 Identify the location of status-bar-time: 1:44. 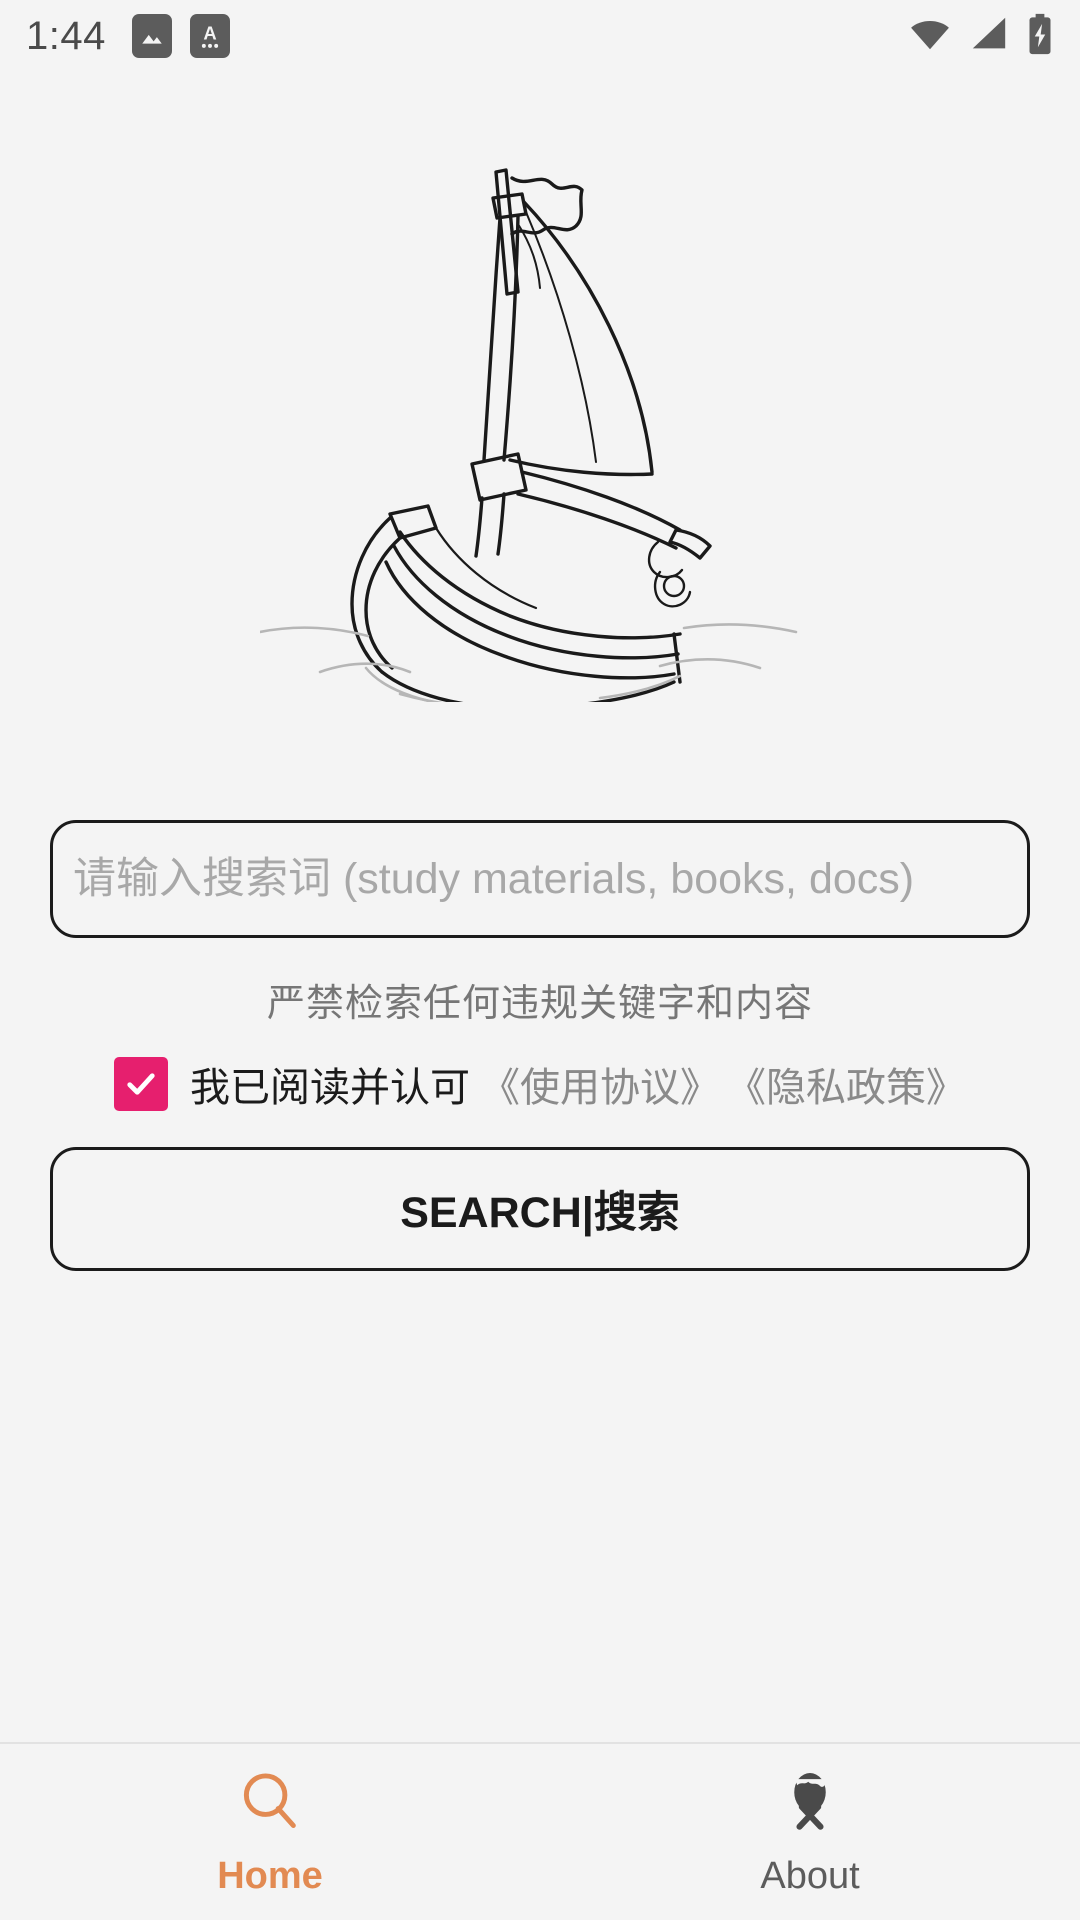
(66, 35).